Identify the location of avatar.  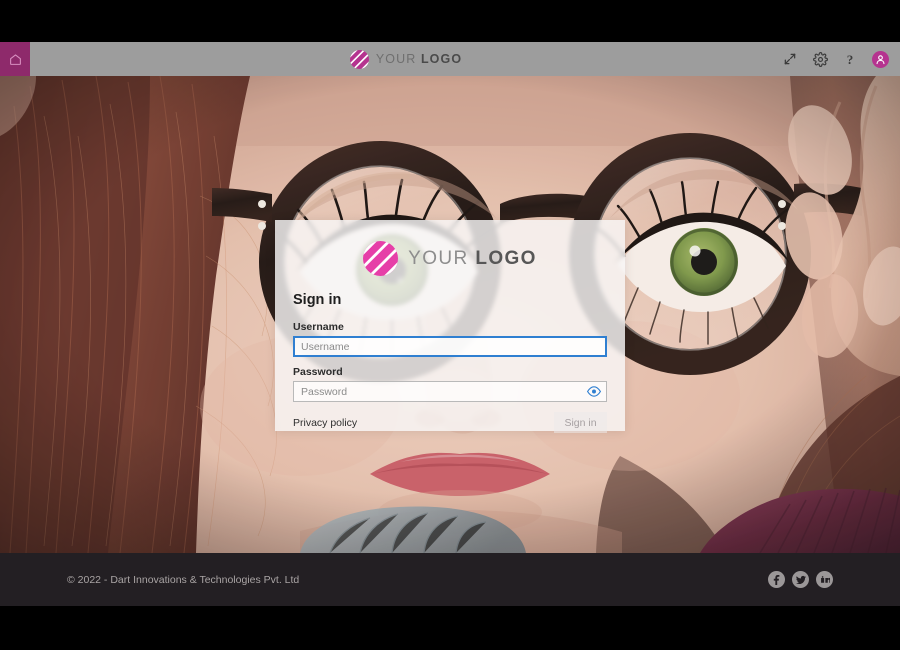
(880, 59).